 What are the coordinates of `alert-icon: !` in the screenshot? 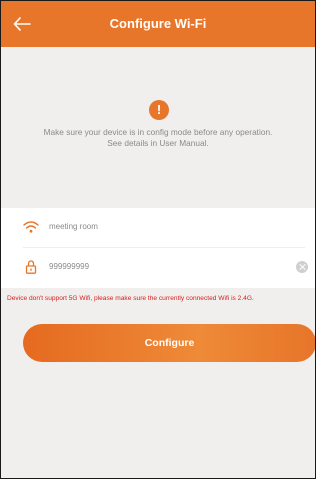 It's located at (159, 110).